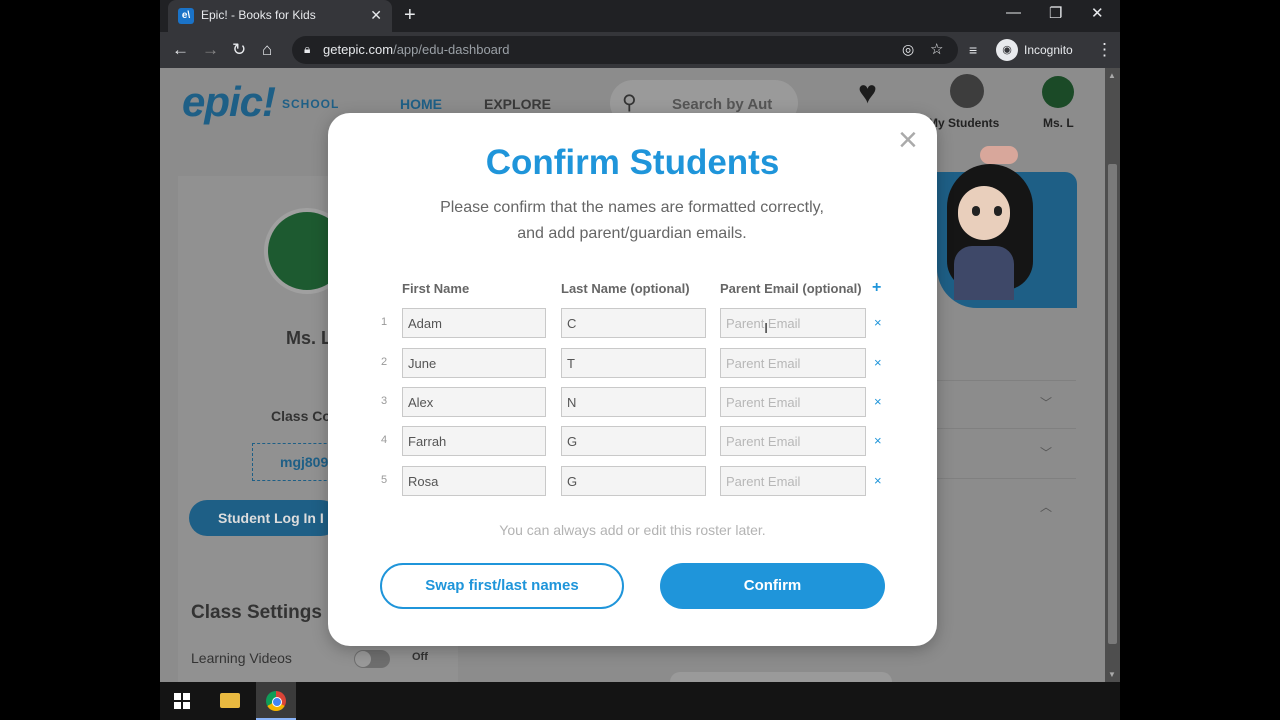 This screenshot has width=1280, height=720. I want to click on chevron-up-icon: ︿, so click(1046, 506).